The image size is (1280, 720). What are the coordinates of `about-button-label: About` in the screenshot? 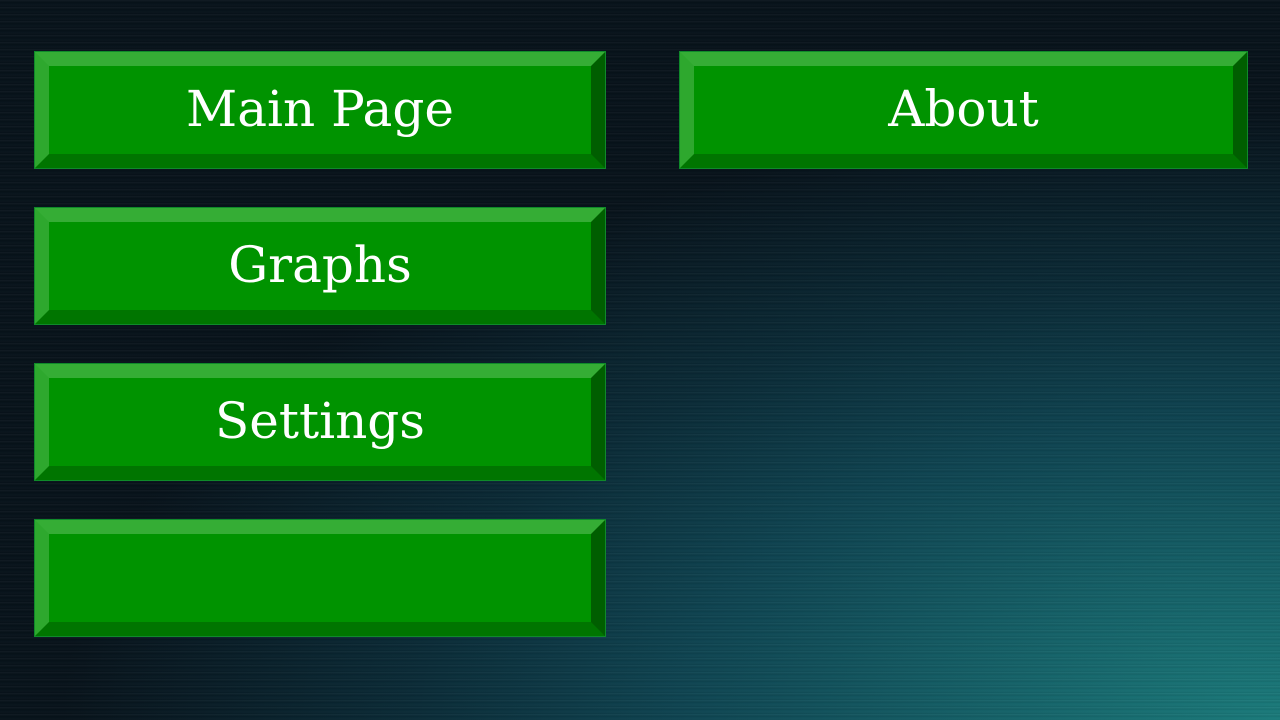 It's located at (963, 109).